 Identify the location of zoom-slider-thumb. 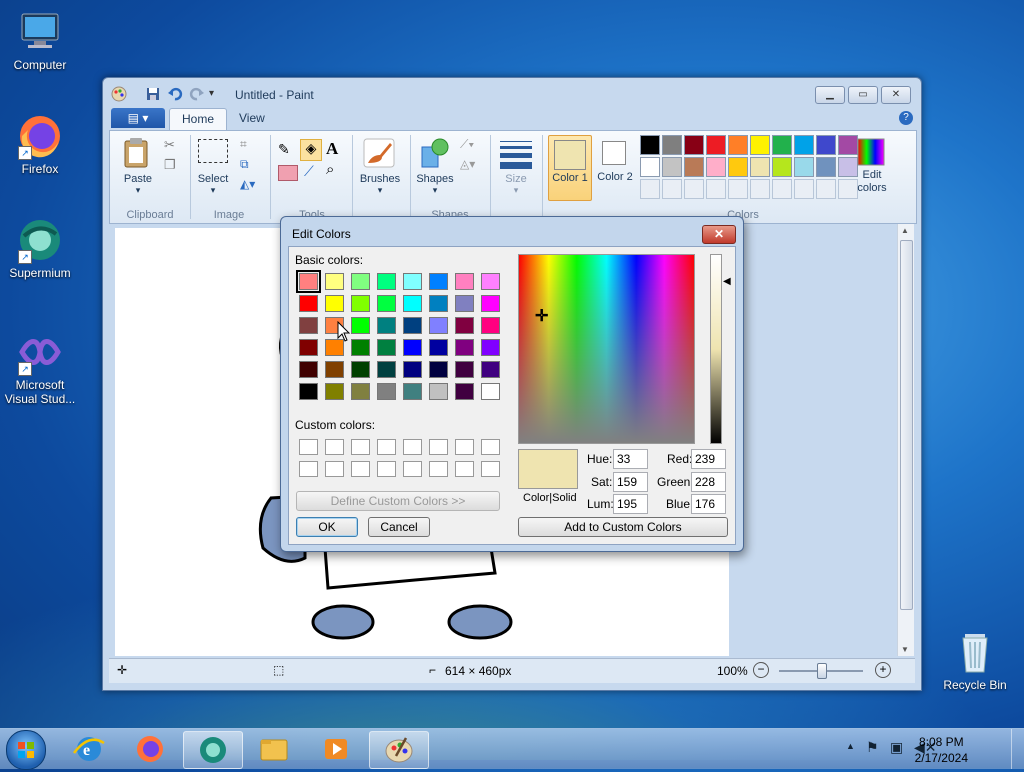
(822, 671).